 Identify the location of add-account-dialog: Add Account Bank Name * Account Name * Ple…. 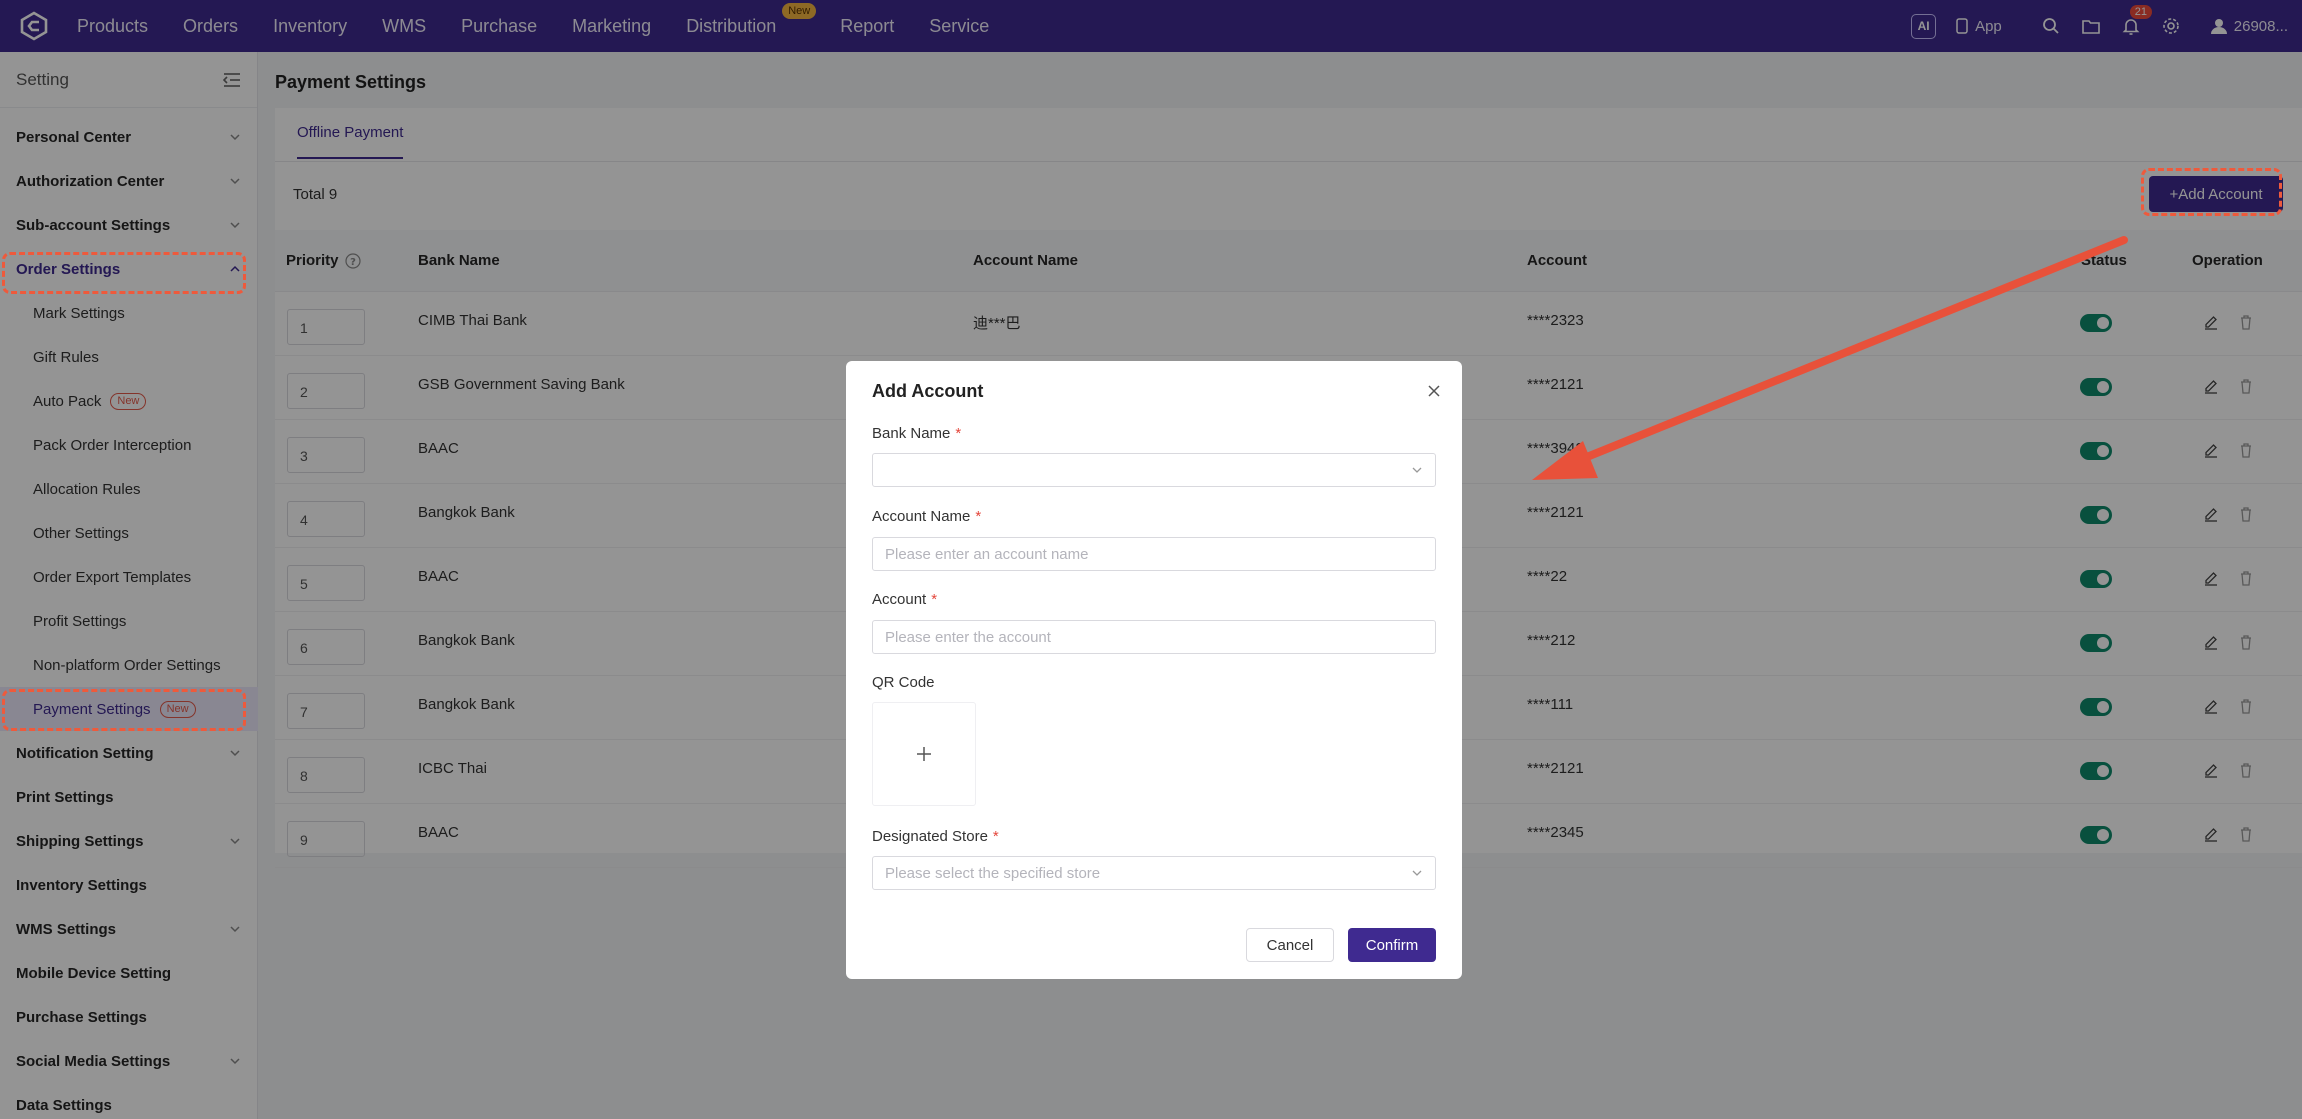
(1154, 670).